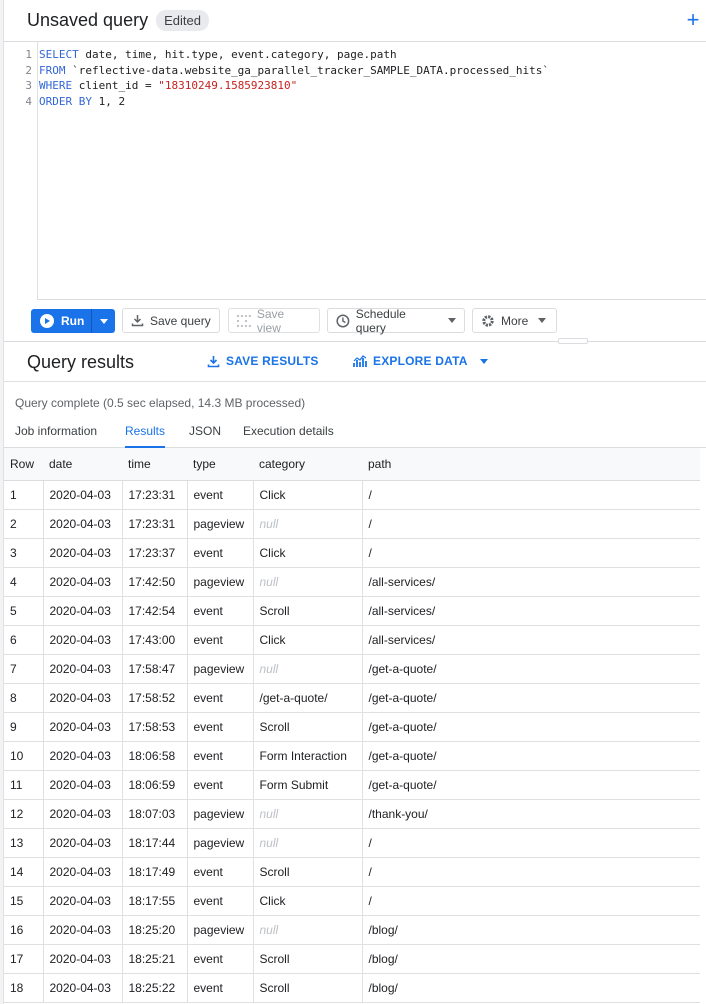 This screenshot has width=706, height=1004. What do you see at coordinates (352, 988) in the screenshot?
I see `table-row: 18 2020-04-03 18:25:22 event Scroll/blog/` at bounding box center [352, 988].